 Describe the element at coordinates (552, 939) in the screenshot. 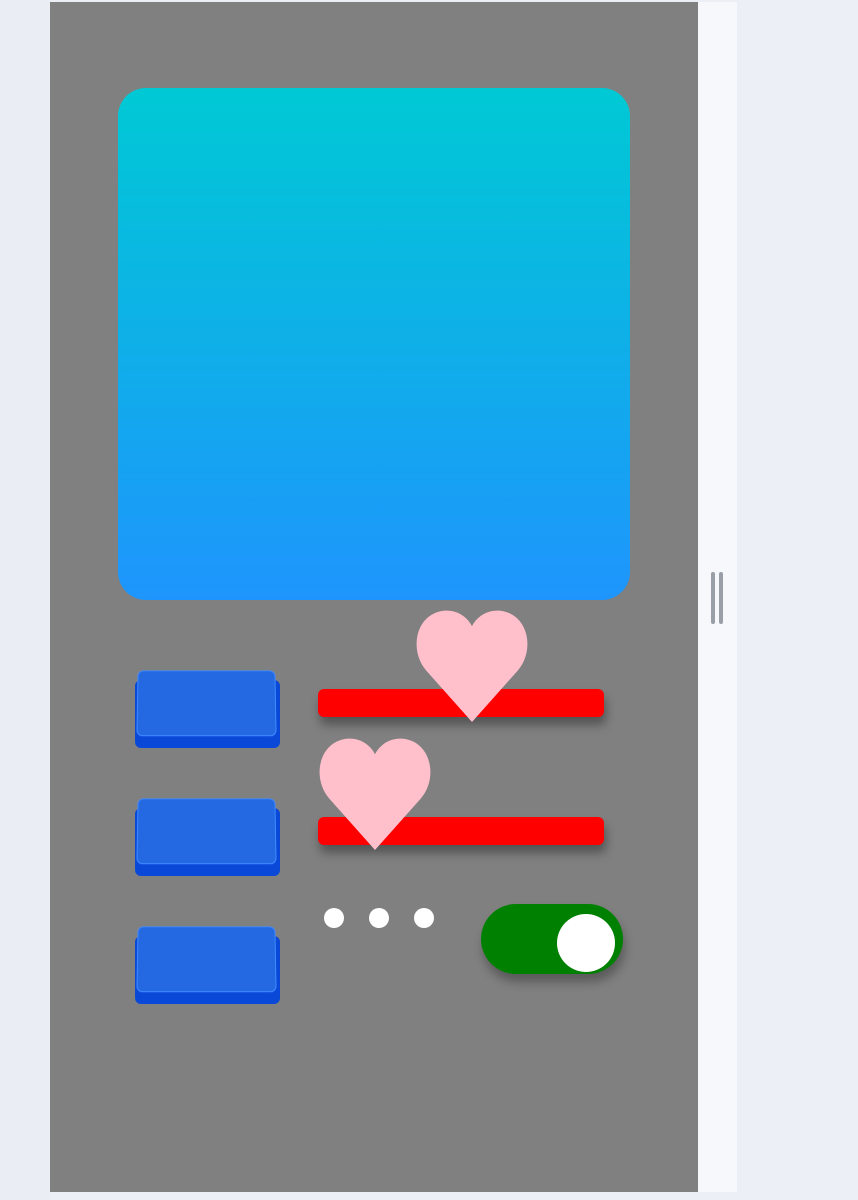

I see `toggle-switch` at that location.